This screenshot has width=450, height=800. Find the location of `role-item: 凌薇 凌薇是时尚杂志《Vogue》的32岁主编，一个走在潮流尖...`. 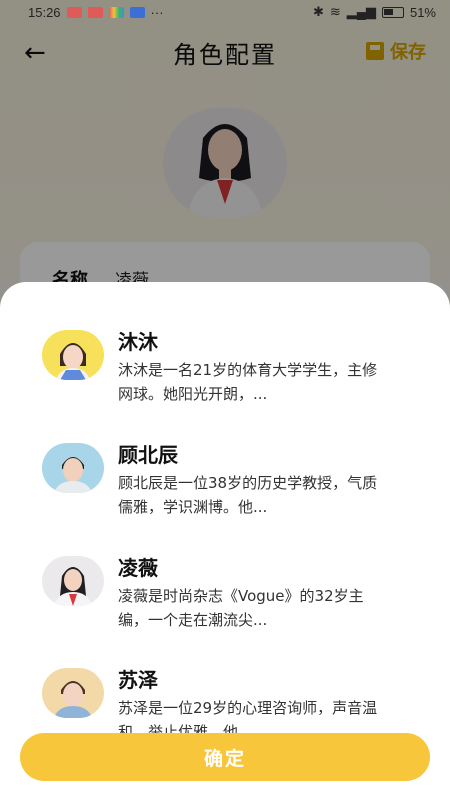

role-item: 凌薇 凌薇是时尚杂志《Vogue》的32岁主编，一个走在潮流尖... is located at coordinates (225, 606).